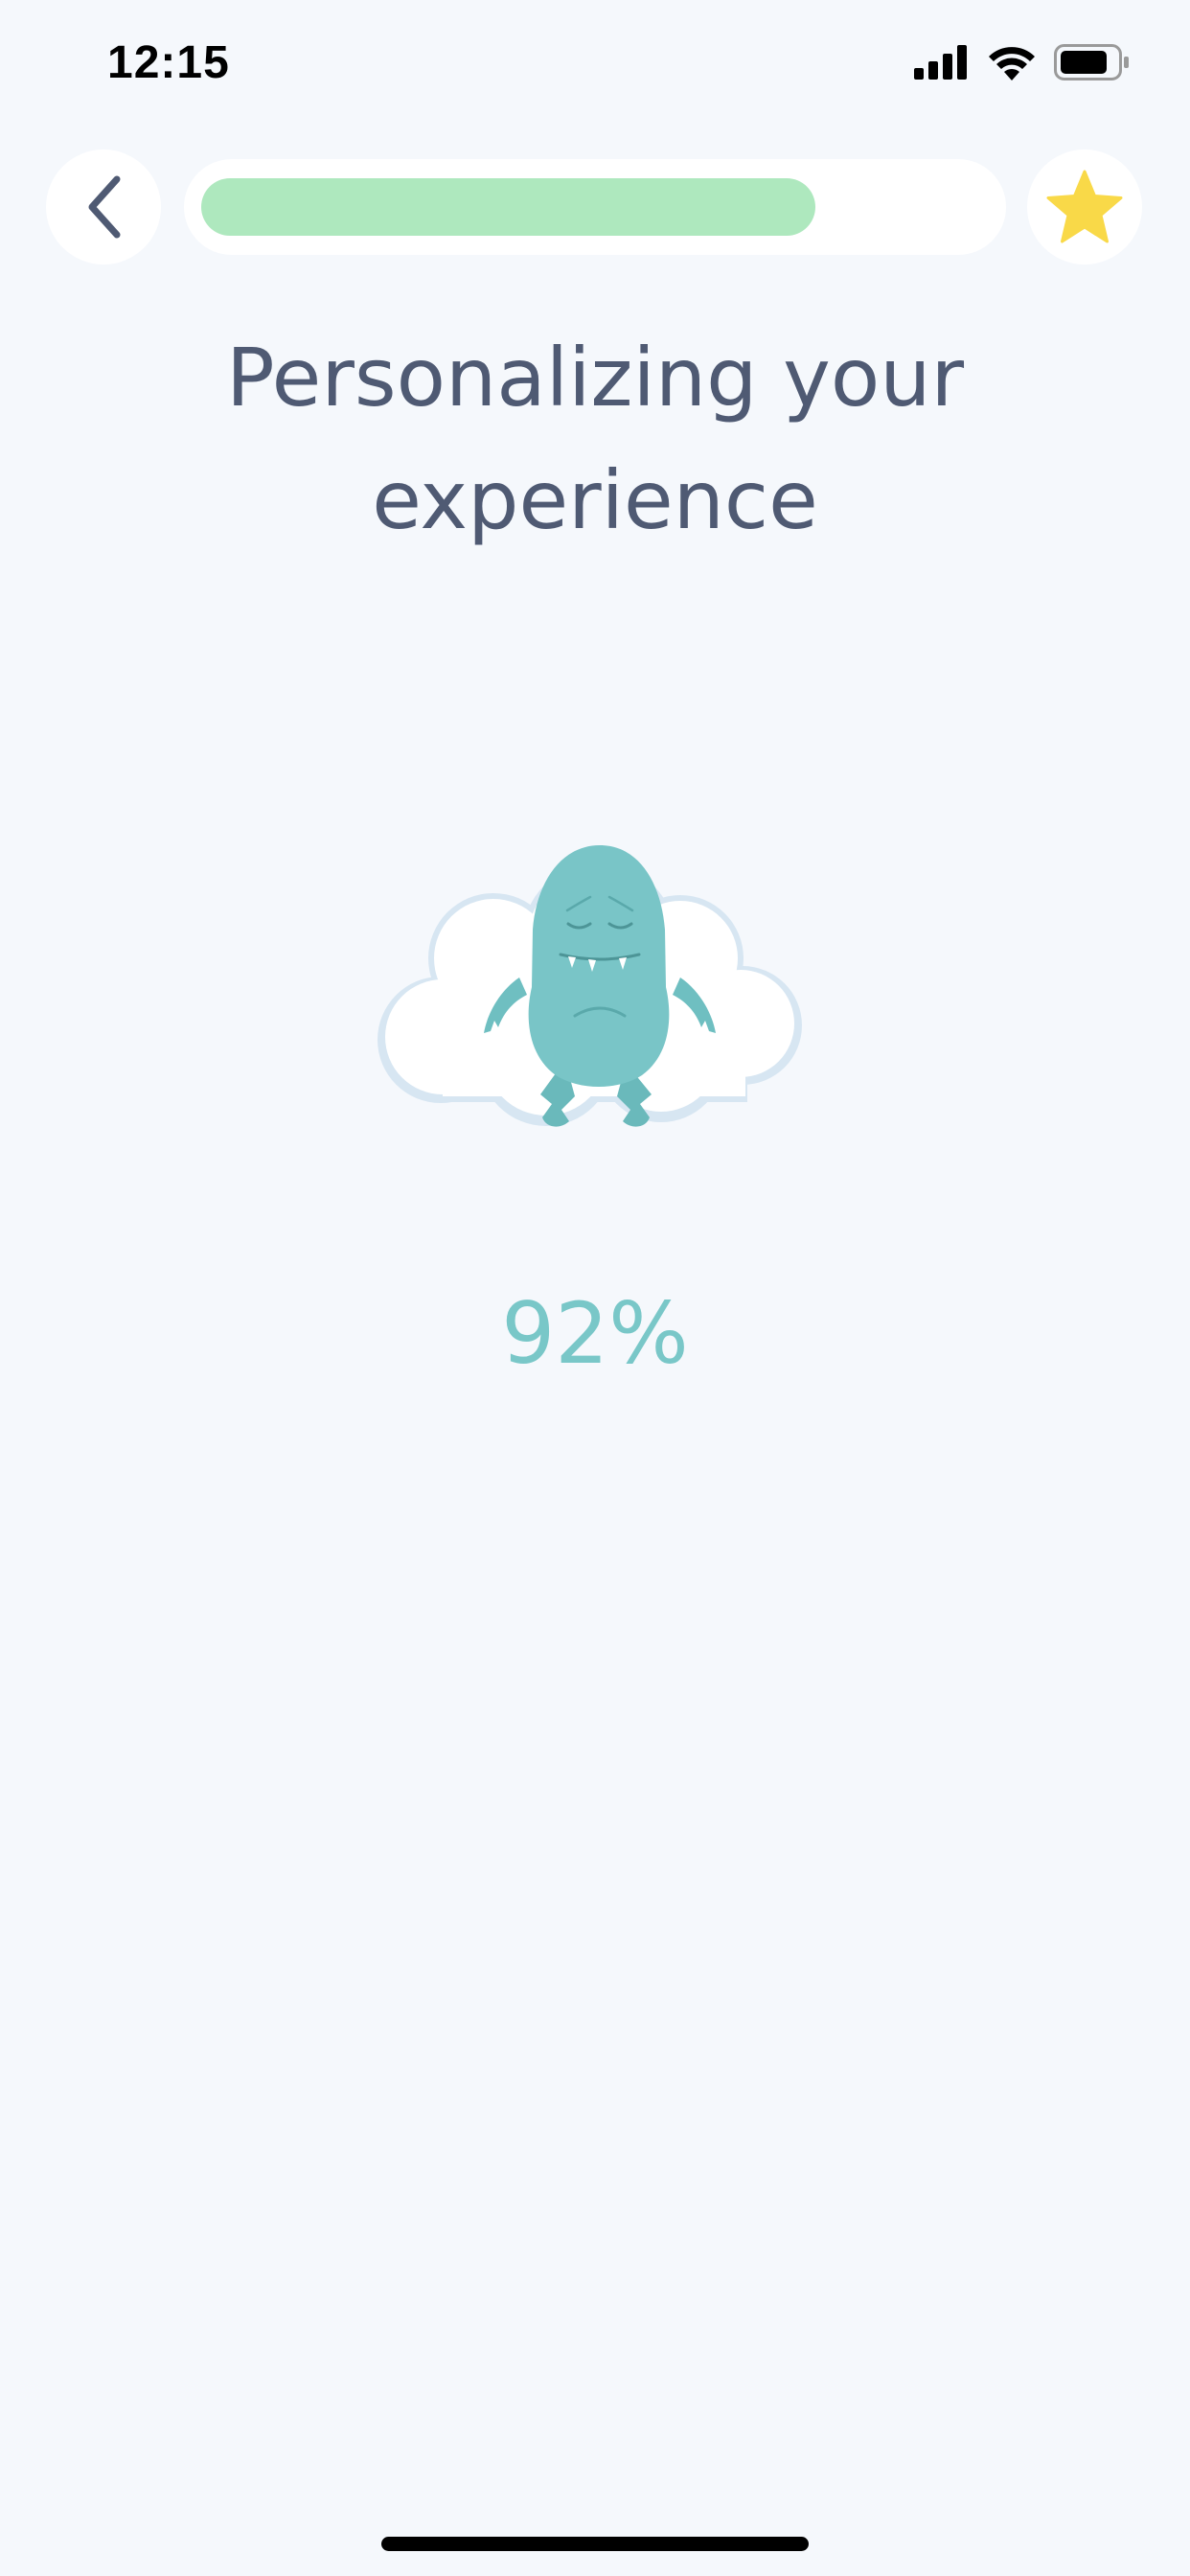 The width and height of the screenshot is (1190, 2576). I want to click on status-time: 12:15, so click(168, 63).